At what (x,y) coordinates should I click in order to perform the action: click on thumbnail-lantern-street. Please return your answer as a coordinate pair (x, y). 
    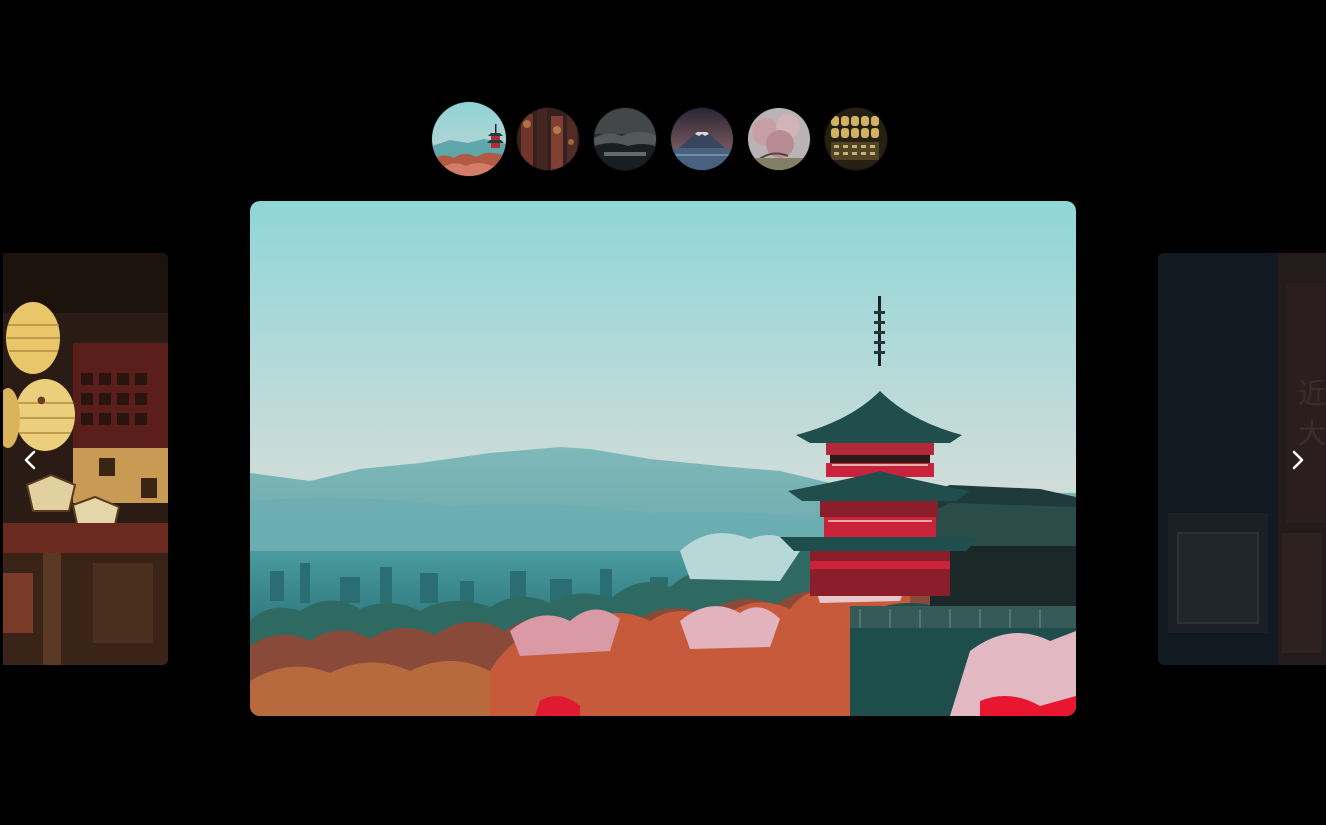
    Looking at the image, I should click on (548, 139).